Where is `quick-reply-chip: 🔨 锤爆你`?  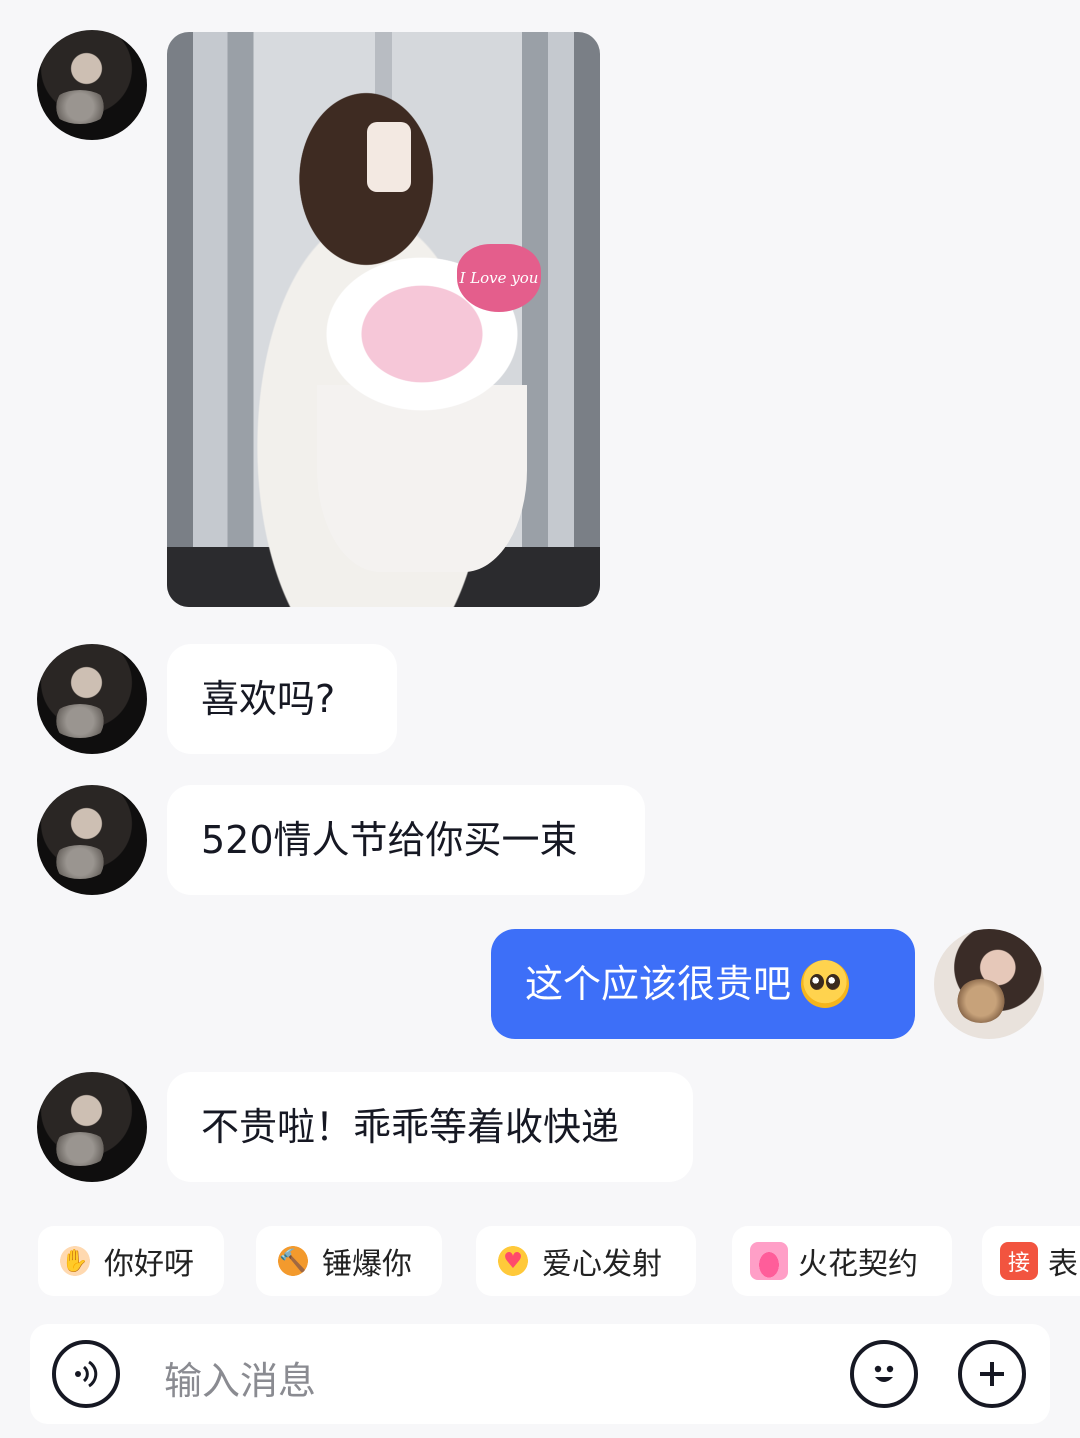 quick-reply-chip: 🔨 锤爆你 is located at coordinates (349, 1261).